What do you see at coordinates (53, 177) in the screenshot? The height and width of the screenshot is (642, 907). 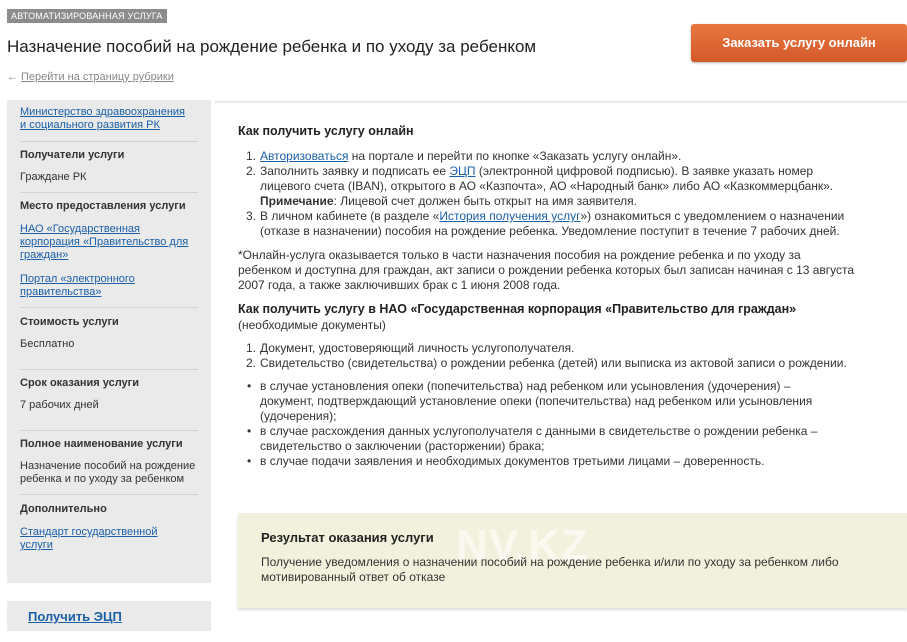 I see `recipients-value: Граждане РК` at bounding box center [53, 177].